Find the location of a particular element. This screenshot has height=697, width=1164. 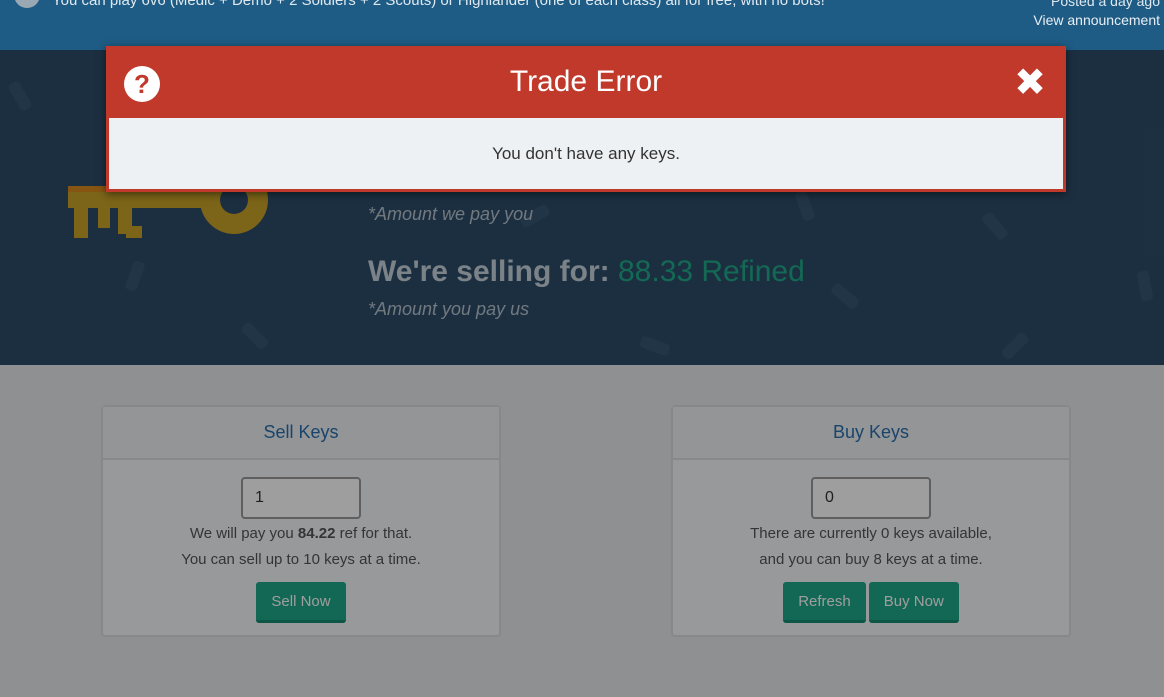

sell-payout-prefix: We will pay you is located at coordinates (241, 533).